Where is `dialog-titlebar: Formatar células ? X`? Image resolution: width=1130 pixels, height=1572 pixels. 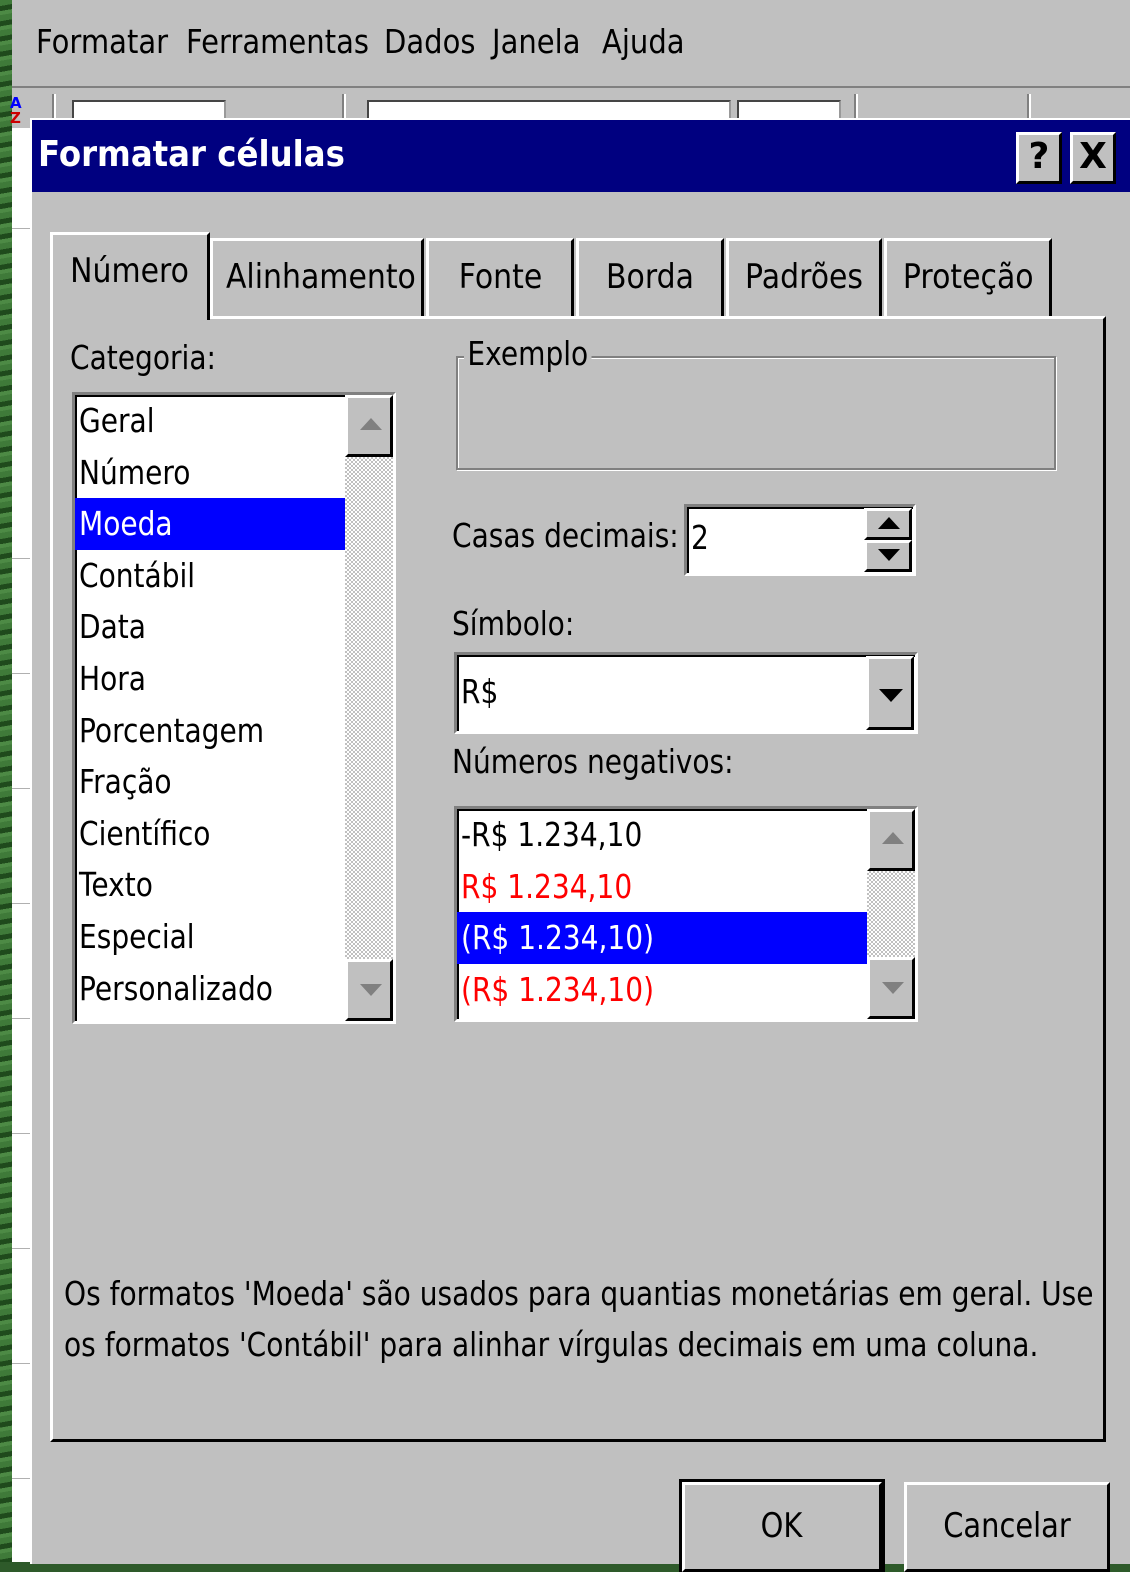
dialog-titlebar: Formatar células ? X is located at coordinates (581, 156).